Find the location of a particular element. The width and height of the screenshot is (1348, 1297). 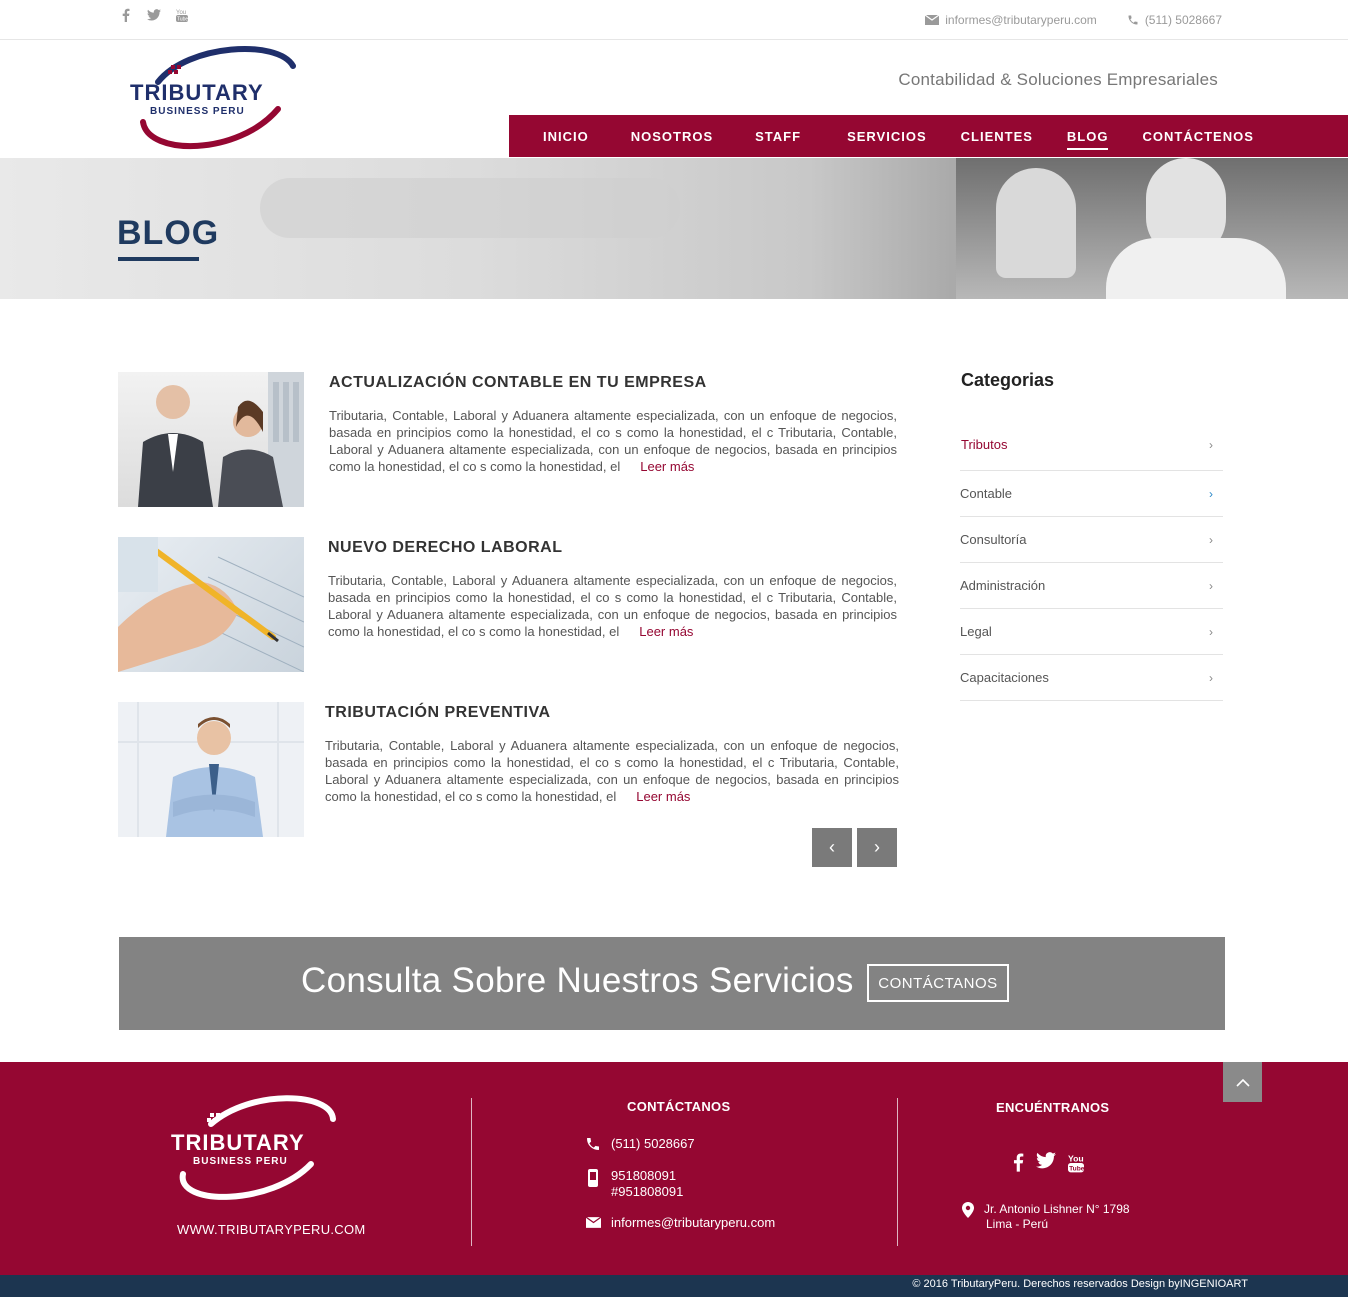

next-page-button: › is located at coordinates (877, 847).